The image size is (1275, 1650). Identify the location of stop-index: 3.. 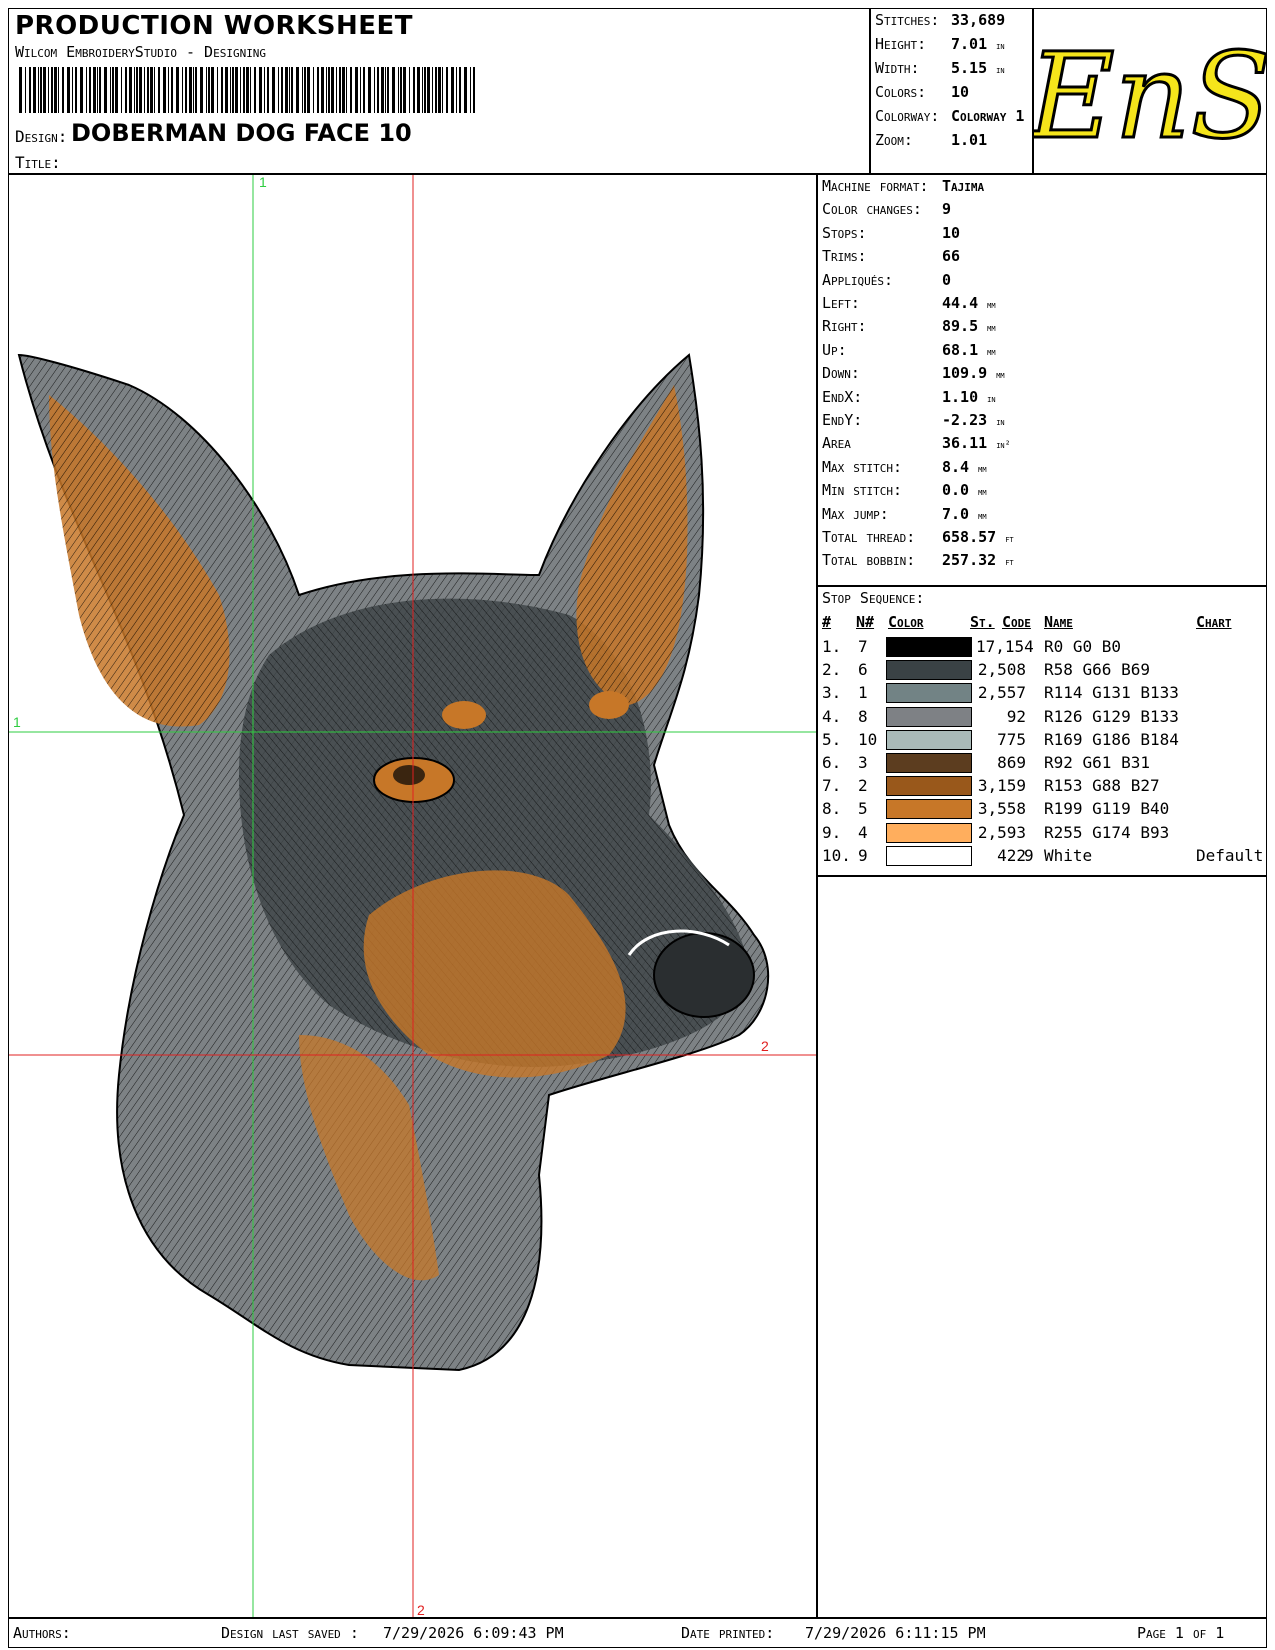
(832, 693).